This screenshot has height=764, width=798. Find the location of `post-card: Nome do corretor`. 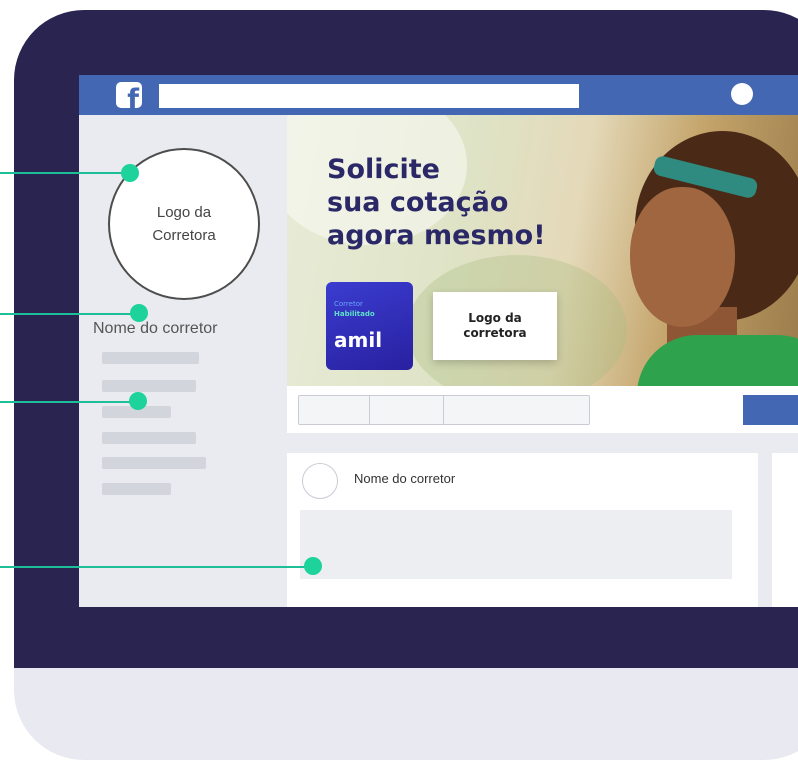

post-card: Nome do corretor is located at coordinates (522, 530).